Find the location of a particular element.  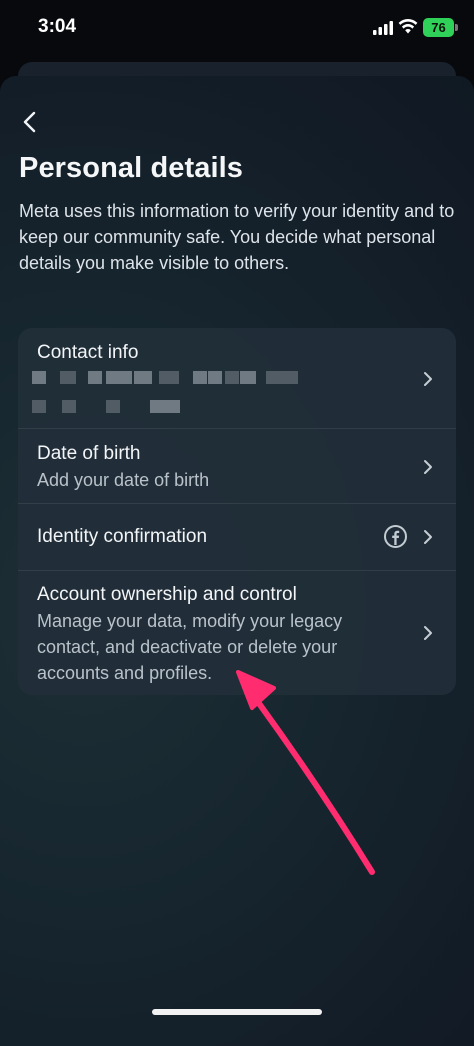

home-indicator is located at coordinates (237, 1012).